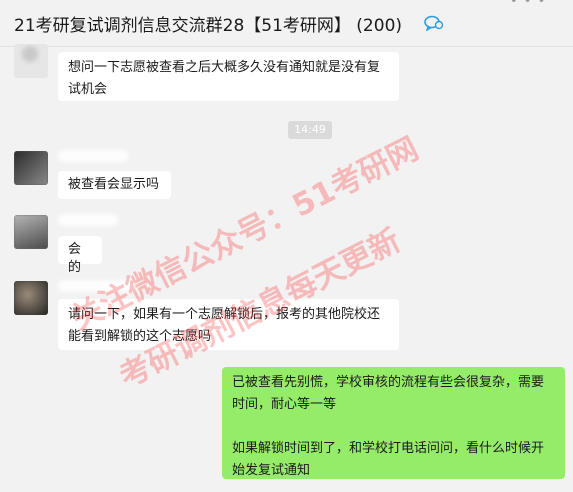 This screenshot has width=573, height=492. I want to click on group-title: 21考研复试调剂信息交流群28【51考研网】 (200), so click(208, 23).